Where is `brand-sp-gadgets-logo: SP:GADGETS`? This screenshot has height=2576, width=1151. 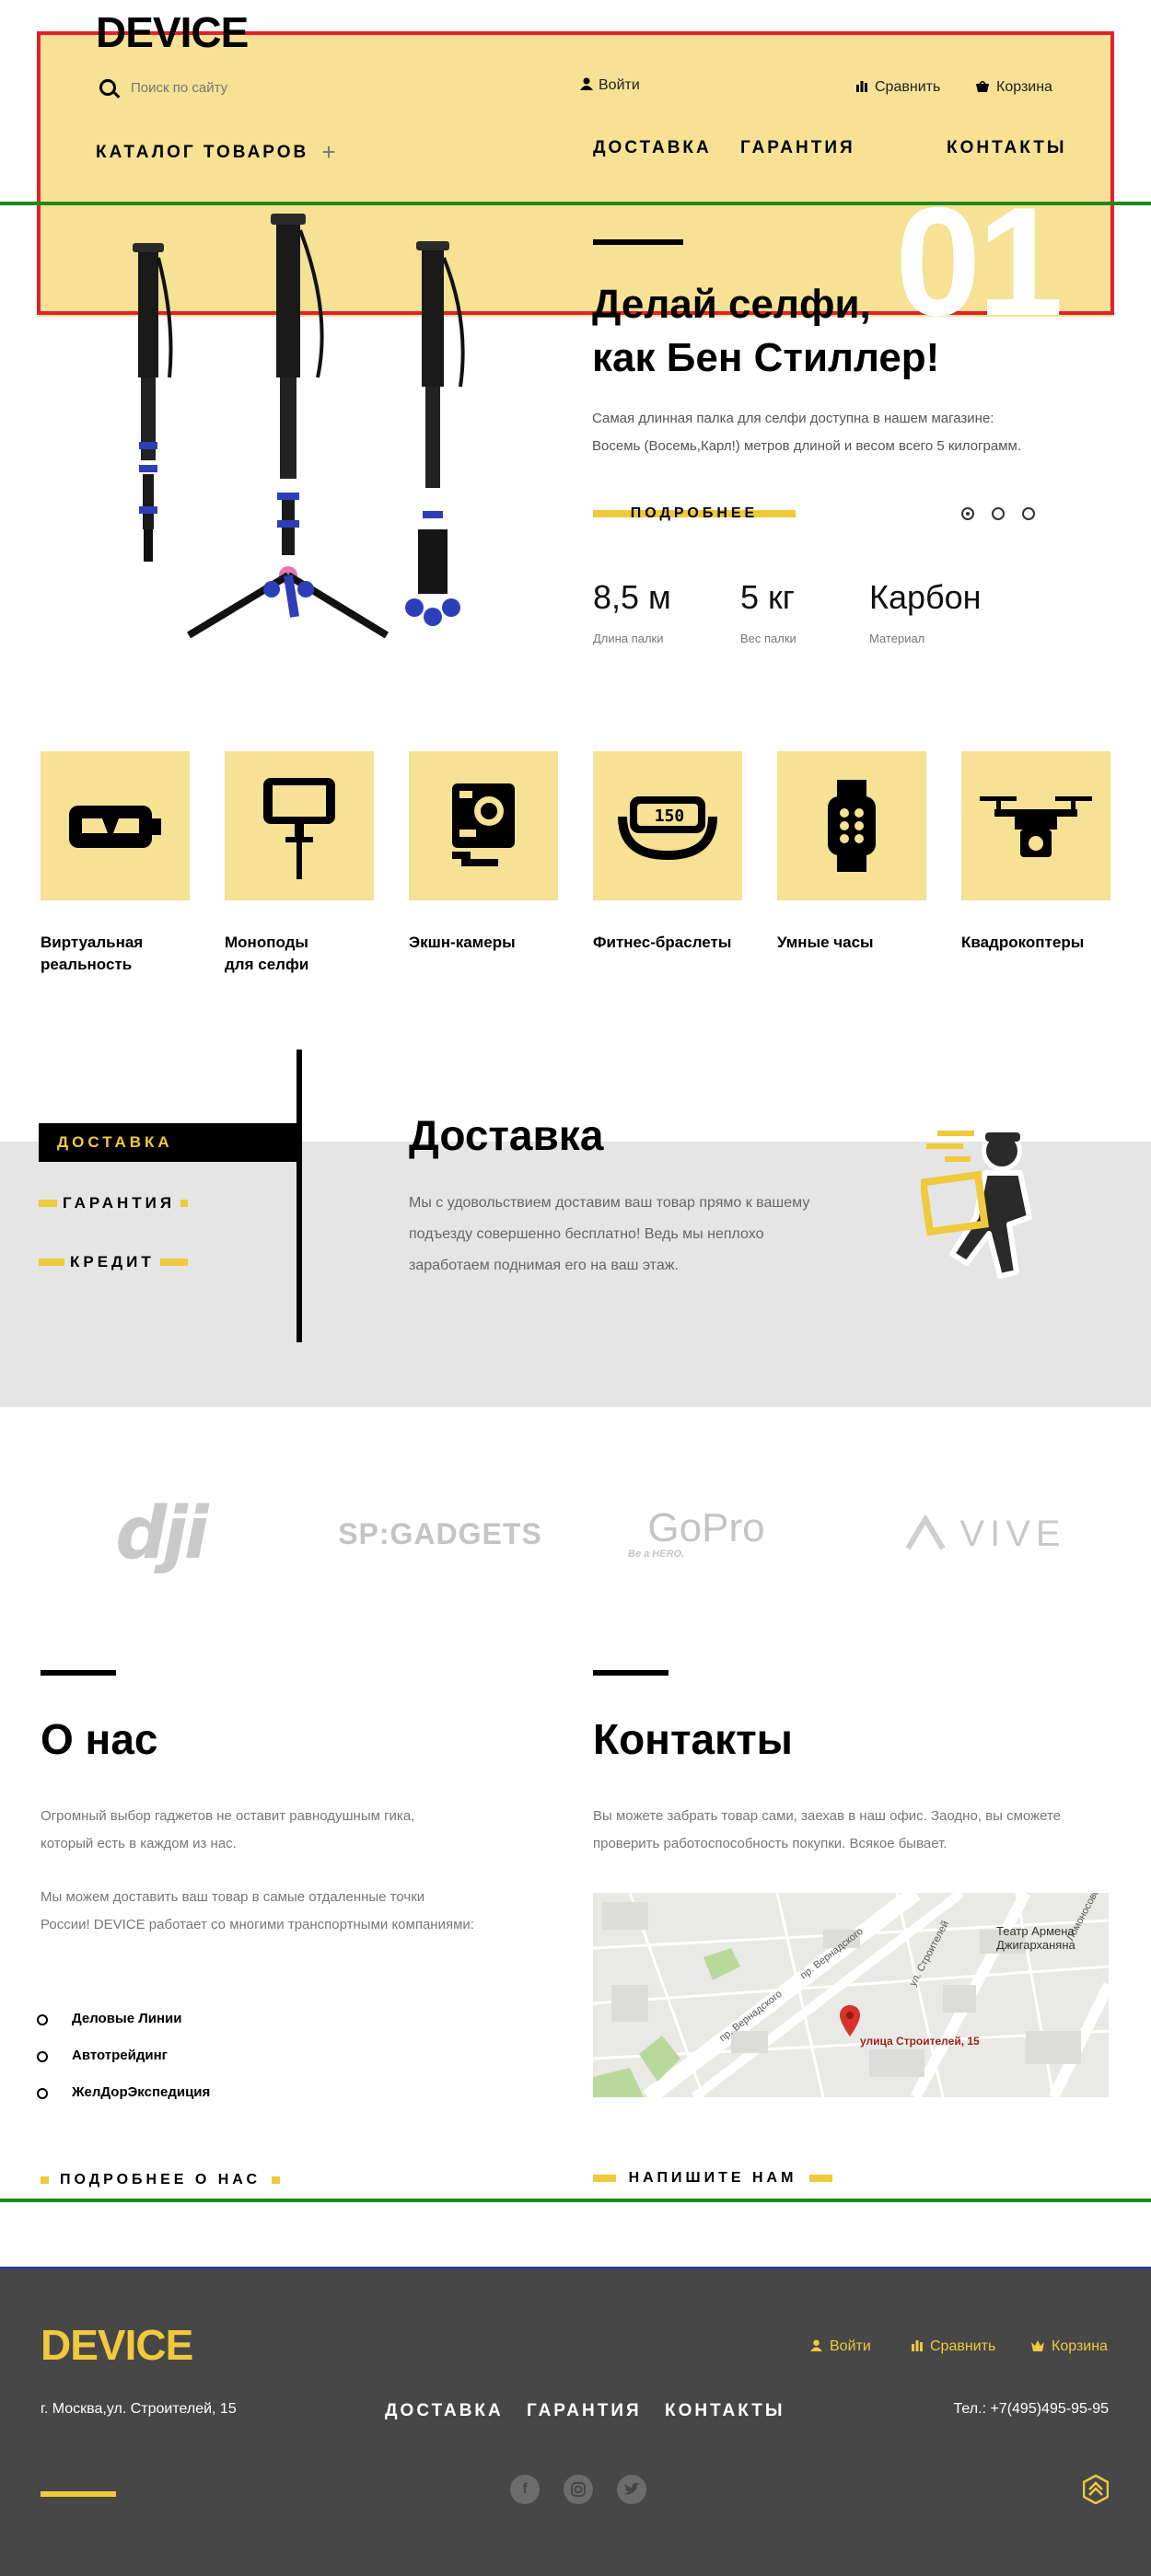 brand-sp-gadgets-logo: SP:GADGETS is located at coordinates (440, 1533).